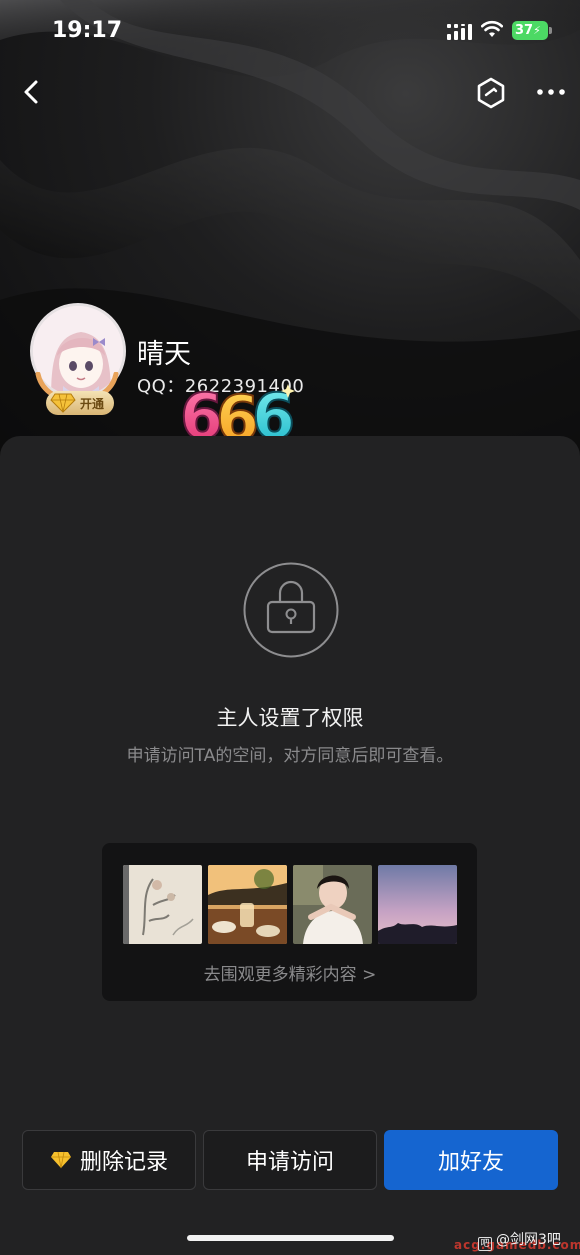 Image resolution: width=580 pixels, height=1255 pixels. I want to click on wifi-icon, so click(492, 28).